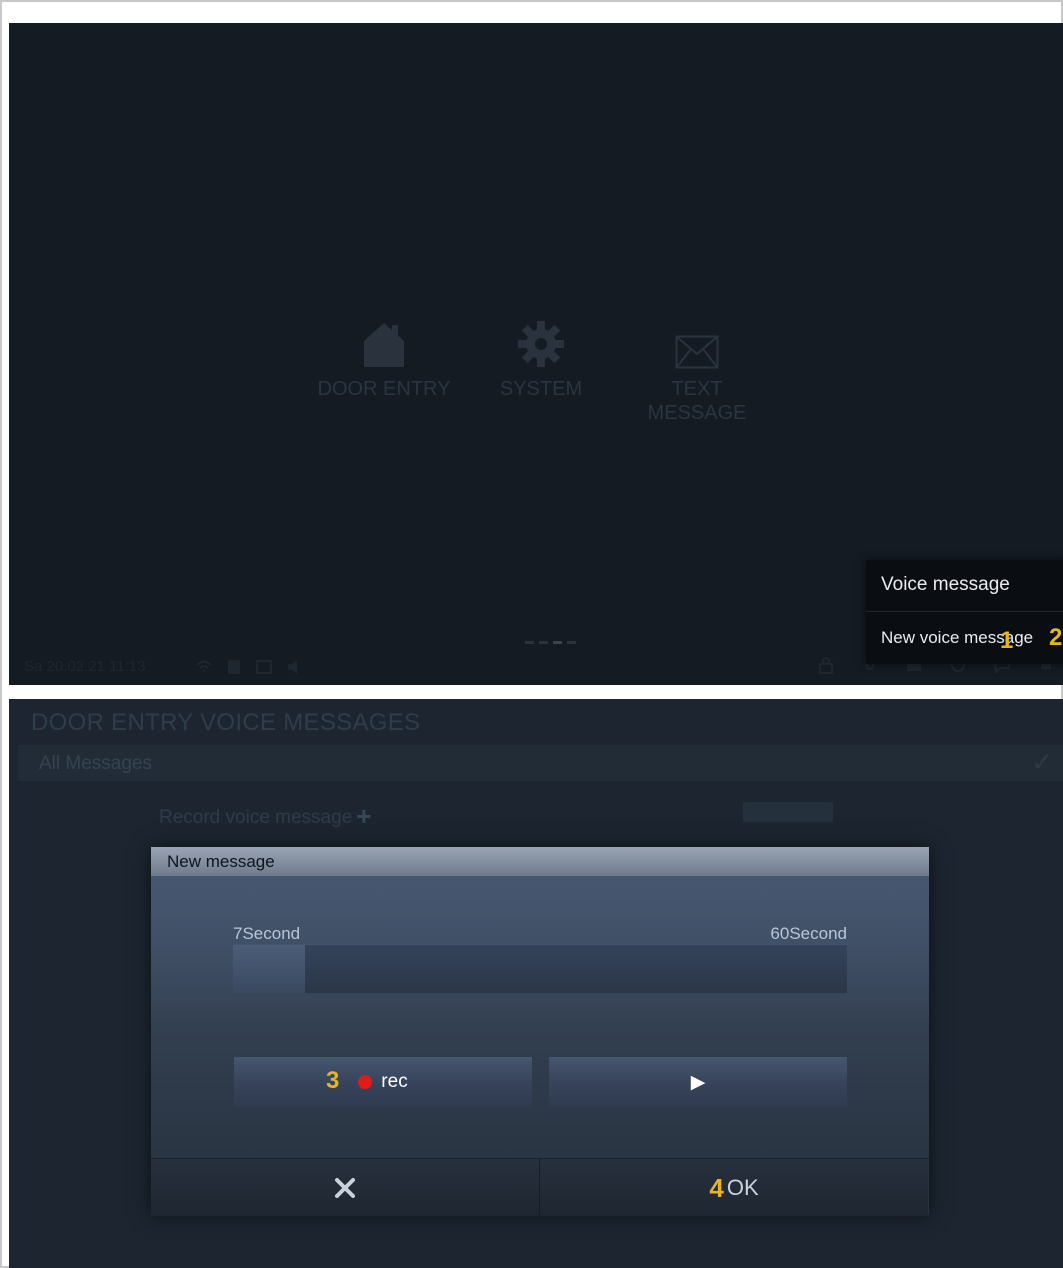  I want to click on voice-message-menu-title: Voice message, so click(945, 584).